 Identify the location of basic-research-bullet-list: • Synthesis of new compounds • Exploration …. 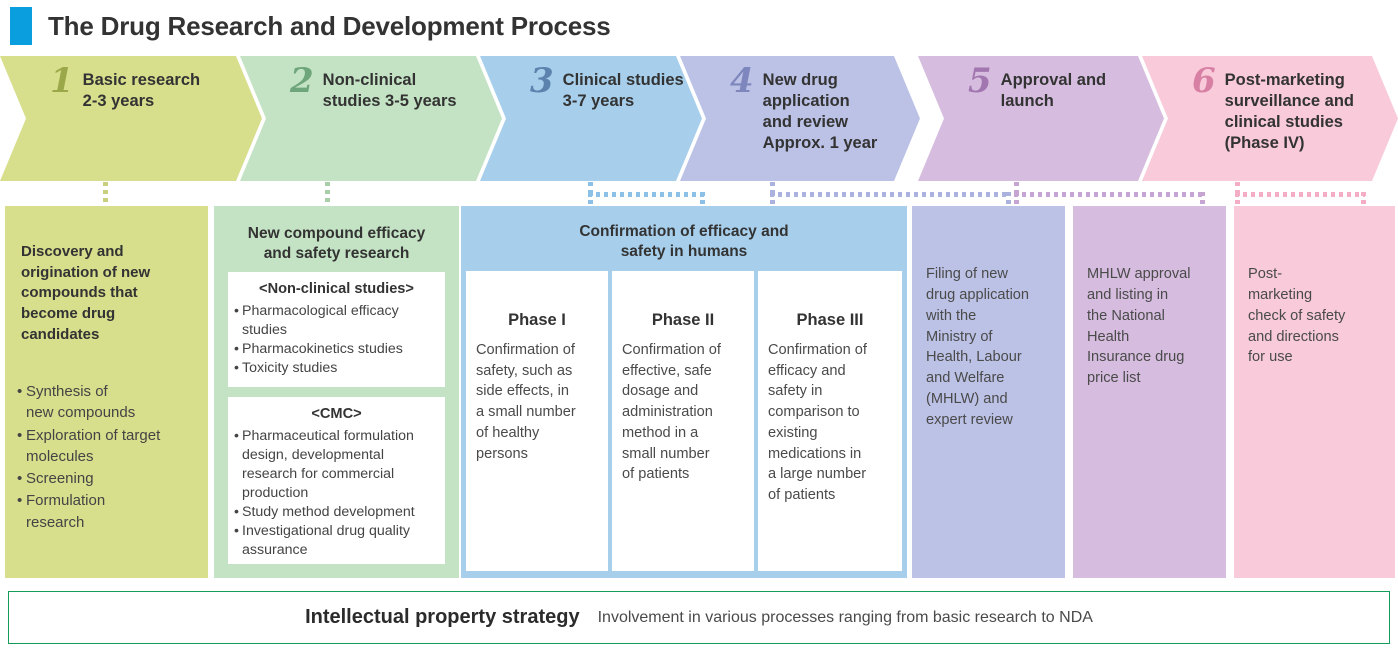
(114, 457).